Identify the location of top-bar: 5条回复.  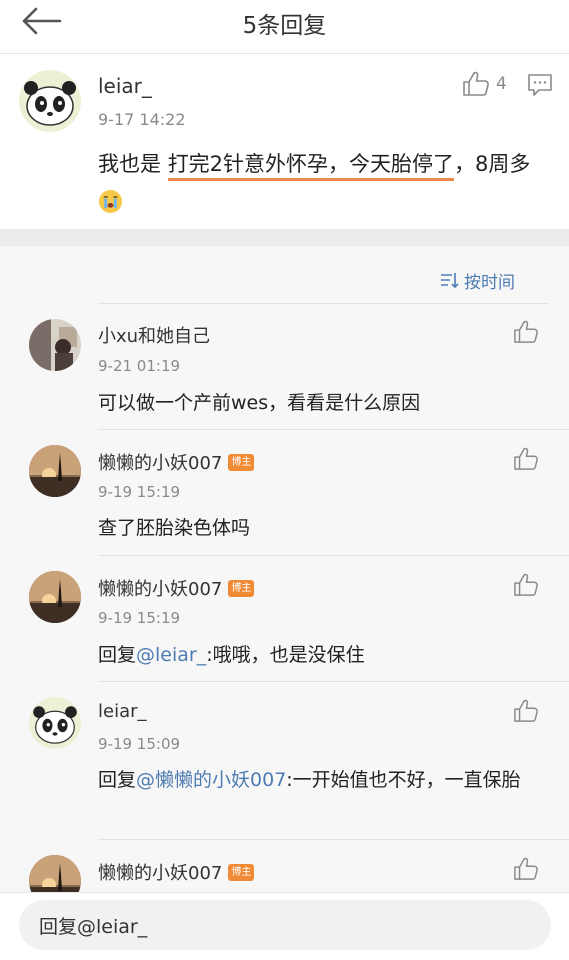
(284, 27).